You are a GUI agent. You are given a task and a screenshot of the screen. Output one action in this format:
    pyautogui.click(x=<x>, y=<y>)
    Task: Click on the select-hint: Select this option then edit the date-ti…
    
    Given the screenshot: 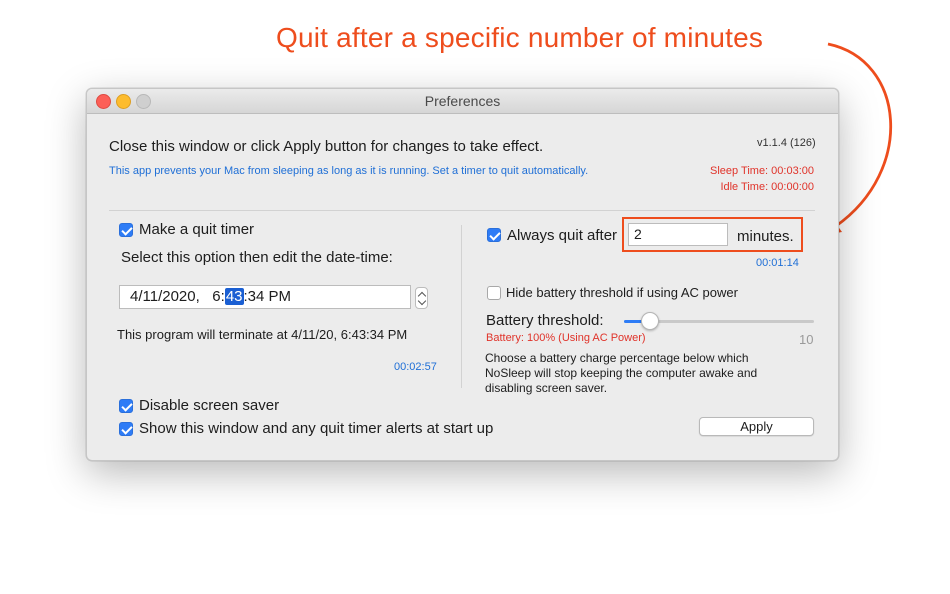 What is the action you would take?
    pyautogui.click(x=257, y=257)
    